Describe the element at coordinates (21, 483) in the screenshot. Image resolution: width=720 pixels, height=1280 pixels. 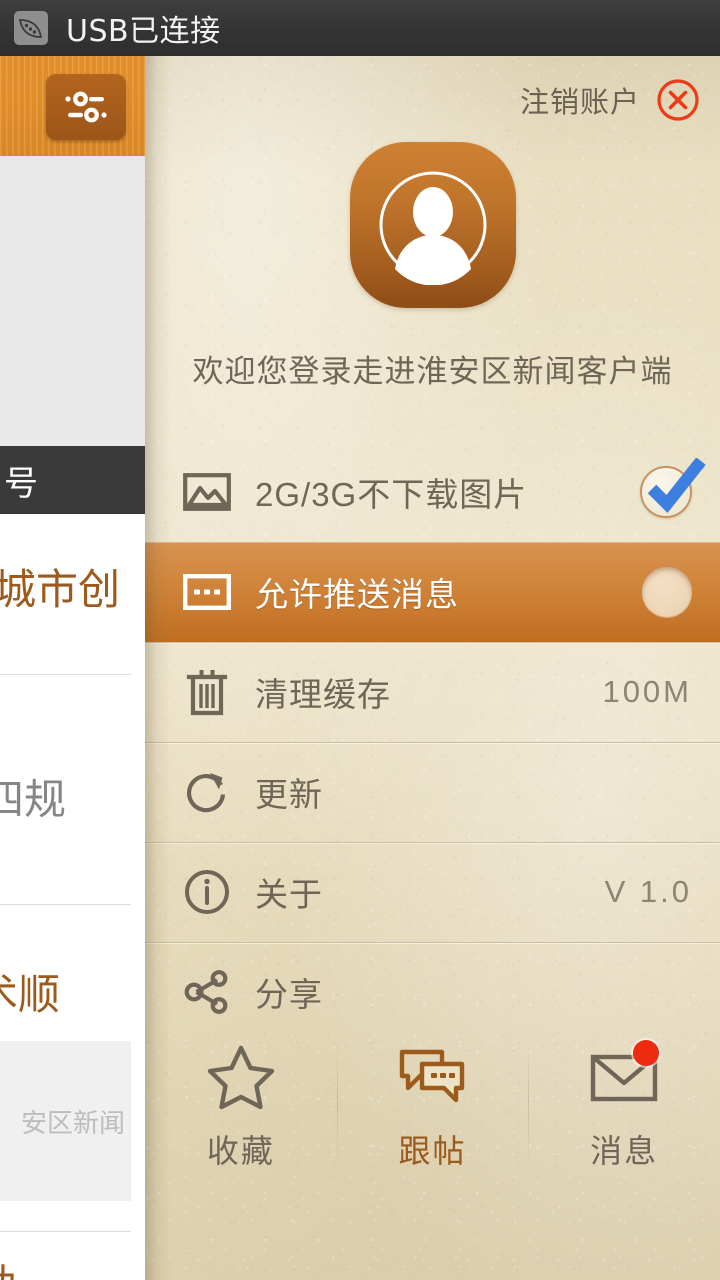
I see `background-section-bar-text: 号` at that location.